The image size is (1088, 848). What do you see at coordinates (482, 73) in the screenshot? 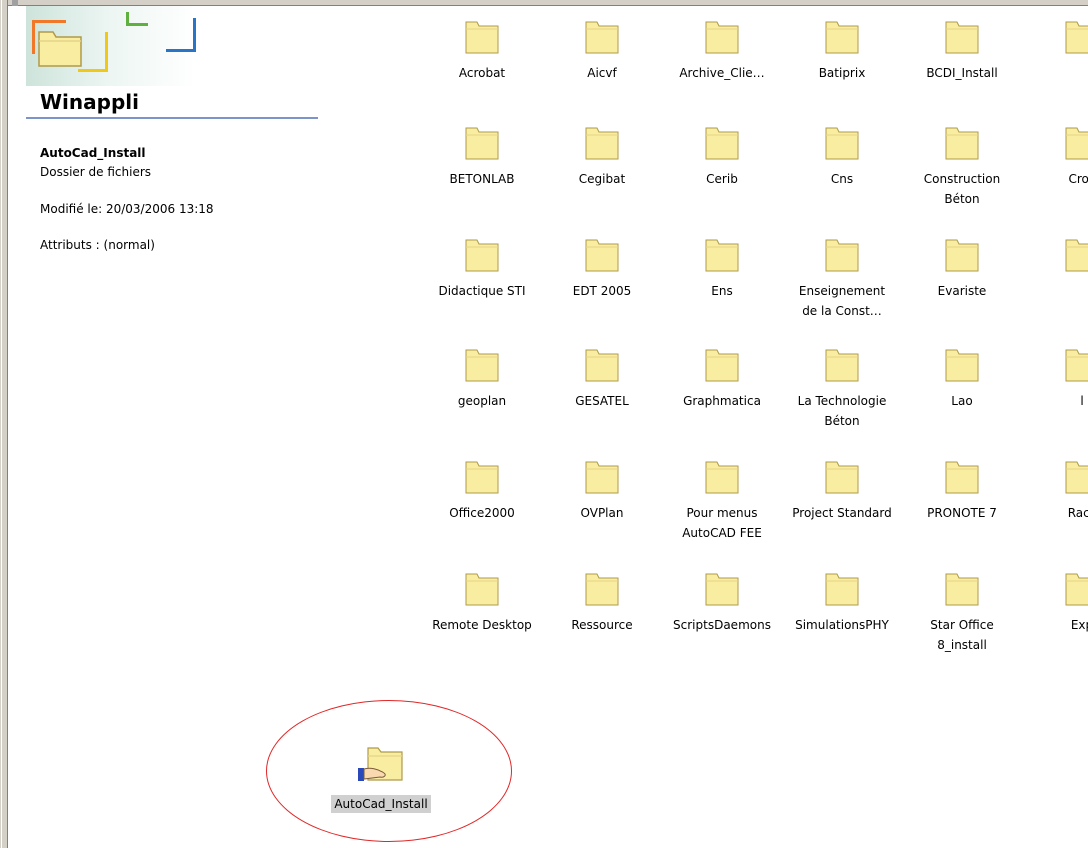
I see `folder-label: Acrobat` at bounding box center [482, 73].